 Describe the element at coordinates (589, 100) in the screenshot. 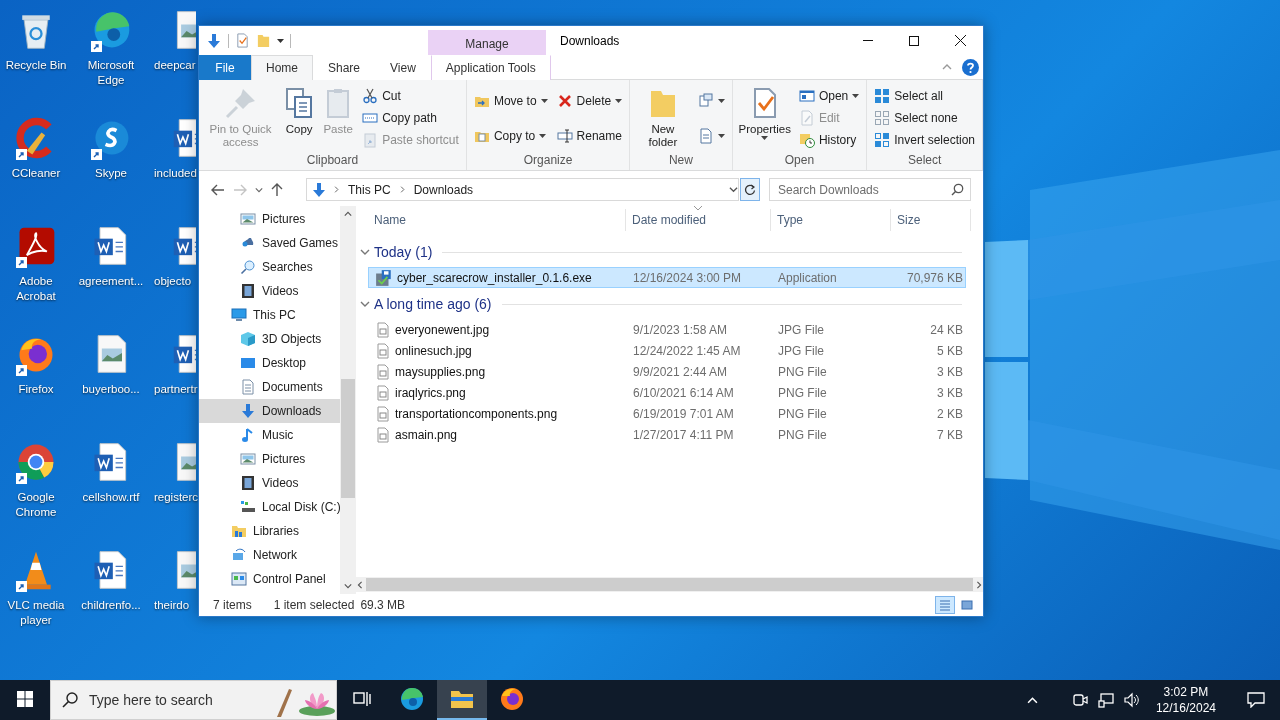

I see `ribbon-button: Delete` at that location.